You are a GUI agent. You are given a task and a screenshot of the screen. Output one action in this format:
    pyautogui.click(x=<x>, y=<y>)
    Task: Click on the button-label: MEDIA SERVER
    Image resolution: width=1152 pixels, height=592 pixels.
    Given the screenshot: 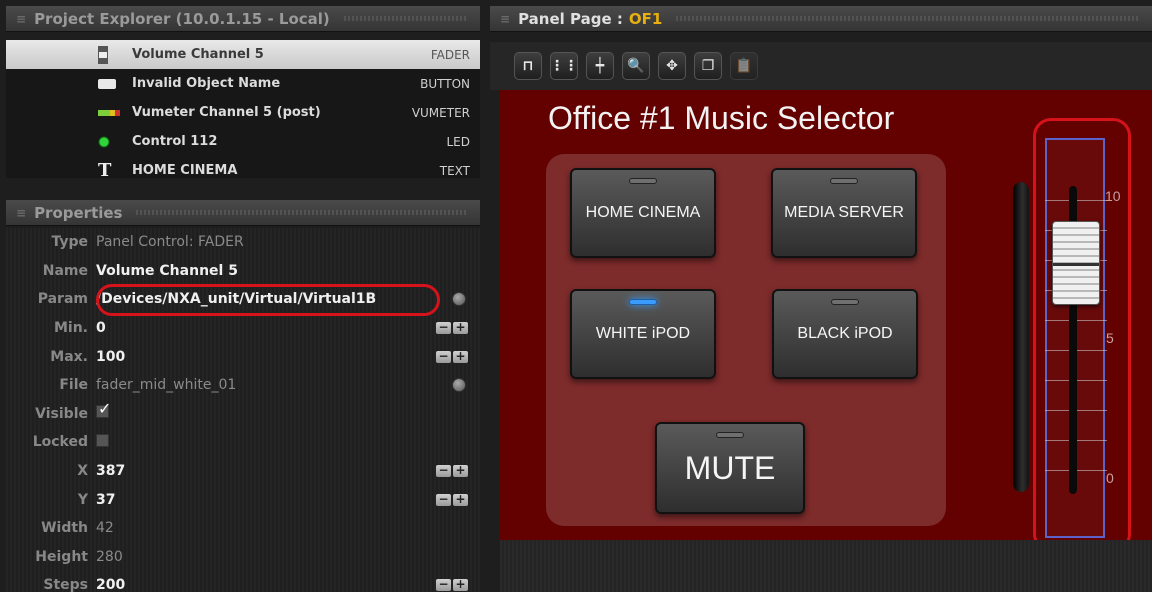 What is the action you would take?
    pyautogui.click(x=844, y=212)
    